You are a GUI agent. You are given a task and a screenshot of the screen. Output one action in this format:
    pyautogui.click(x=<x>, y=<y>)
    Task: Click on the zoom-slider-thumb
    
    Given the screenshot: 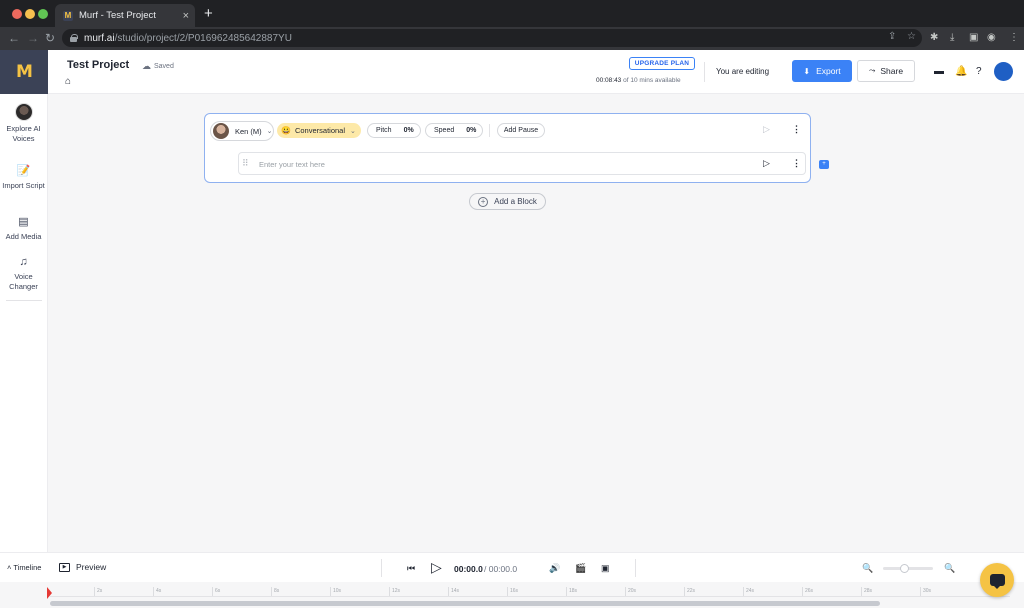 What is the action you would take?
    pyautogui.click(x=904, y=568)
    